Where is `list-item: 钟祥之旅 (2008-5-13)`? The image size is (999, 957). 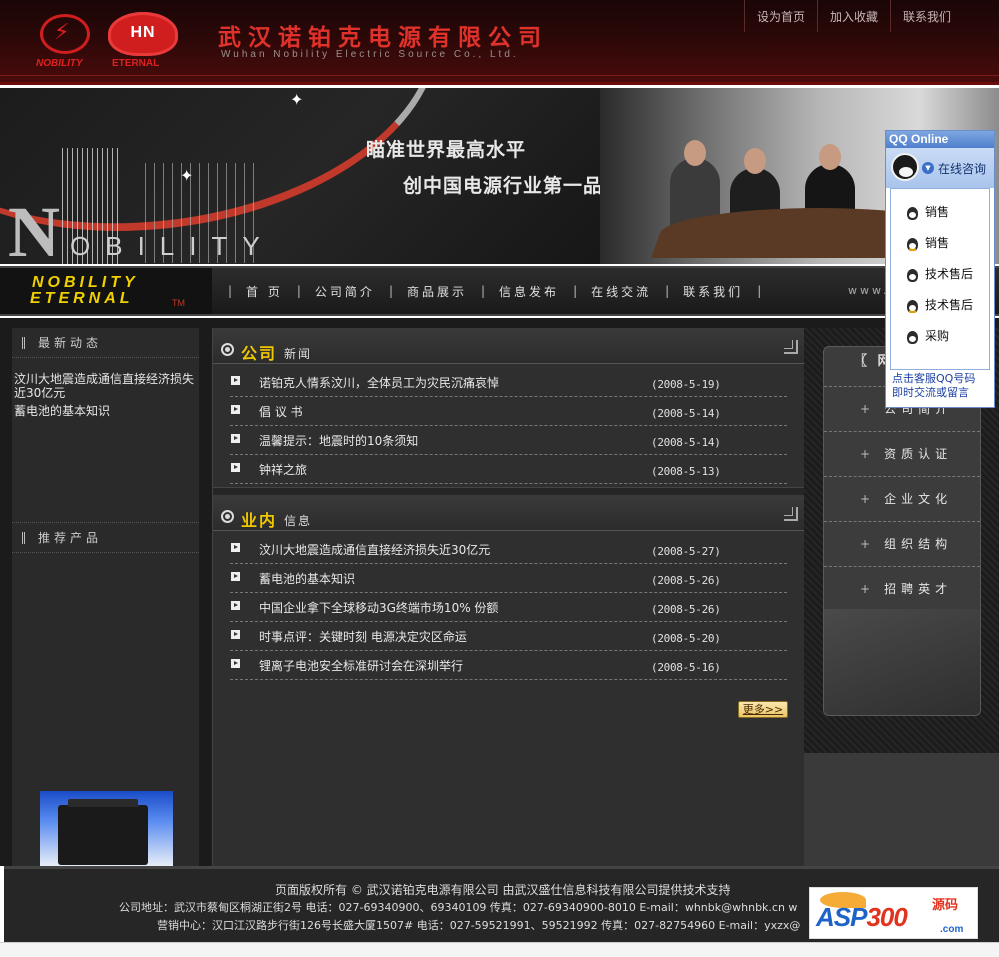
list-item: 钟祥之旅 (2008-5-13) is located at coordinates (508, 469).